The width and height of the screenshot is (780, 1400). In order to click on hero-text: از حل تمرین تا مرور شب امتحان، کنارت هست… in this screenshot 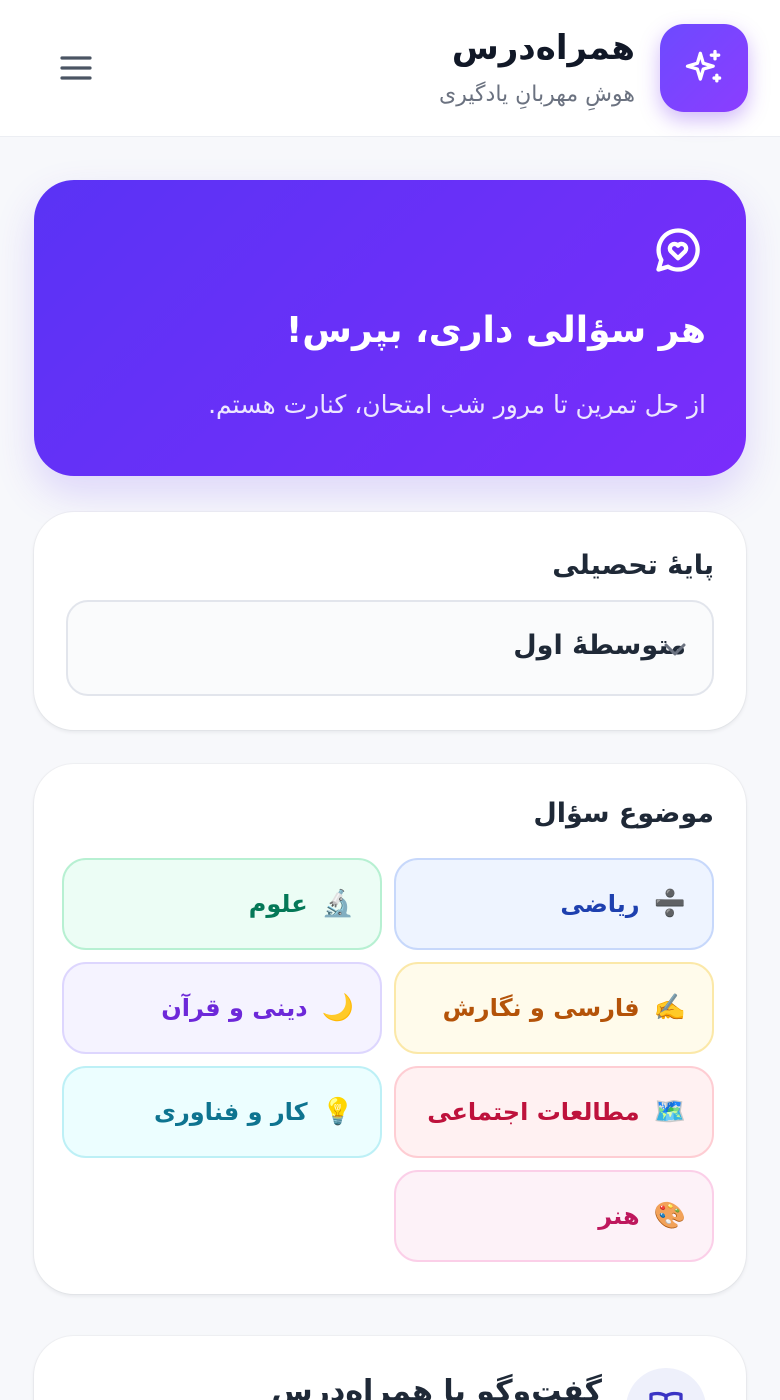, I will do `click(457, 404)`.